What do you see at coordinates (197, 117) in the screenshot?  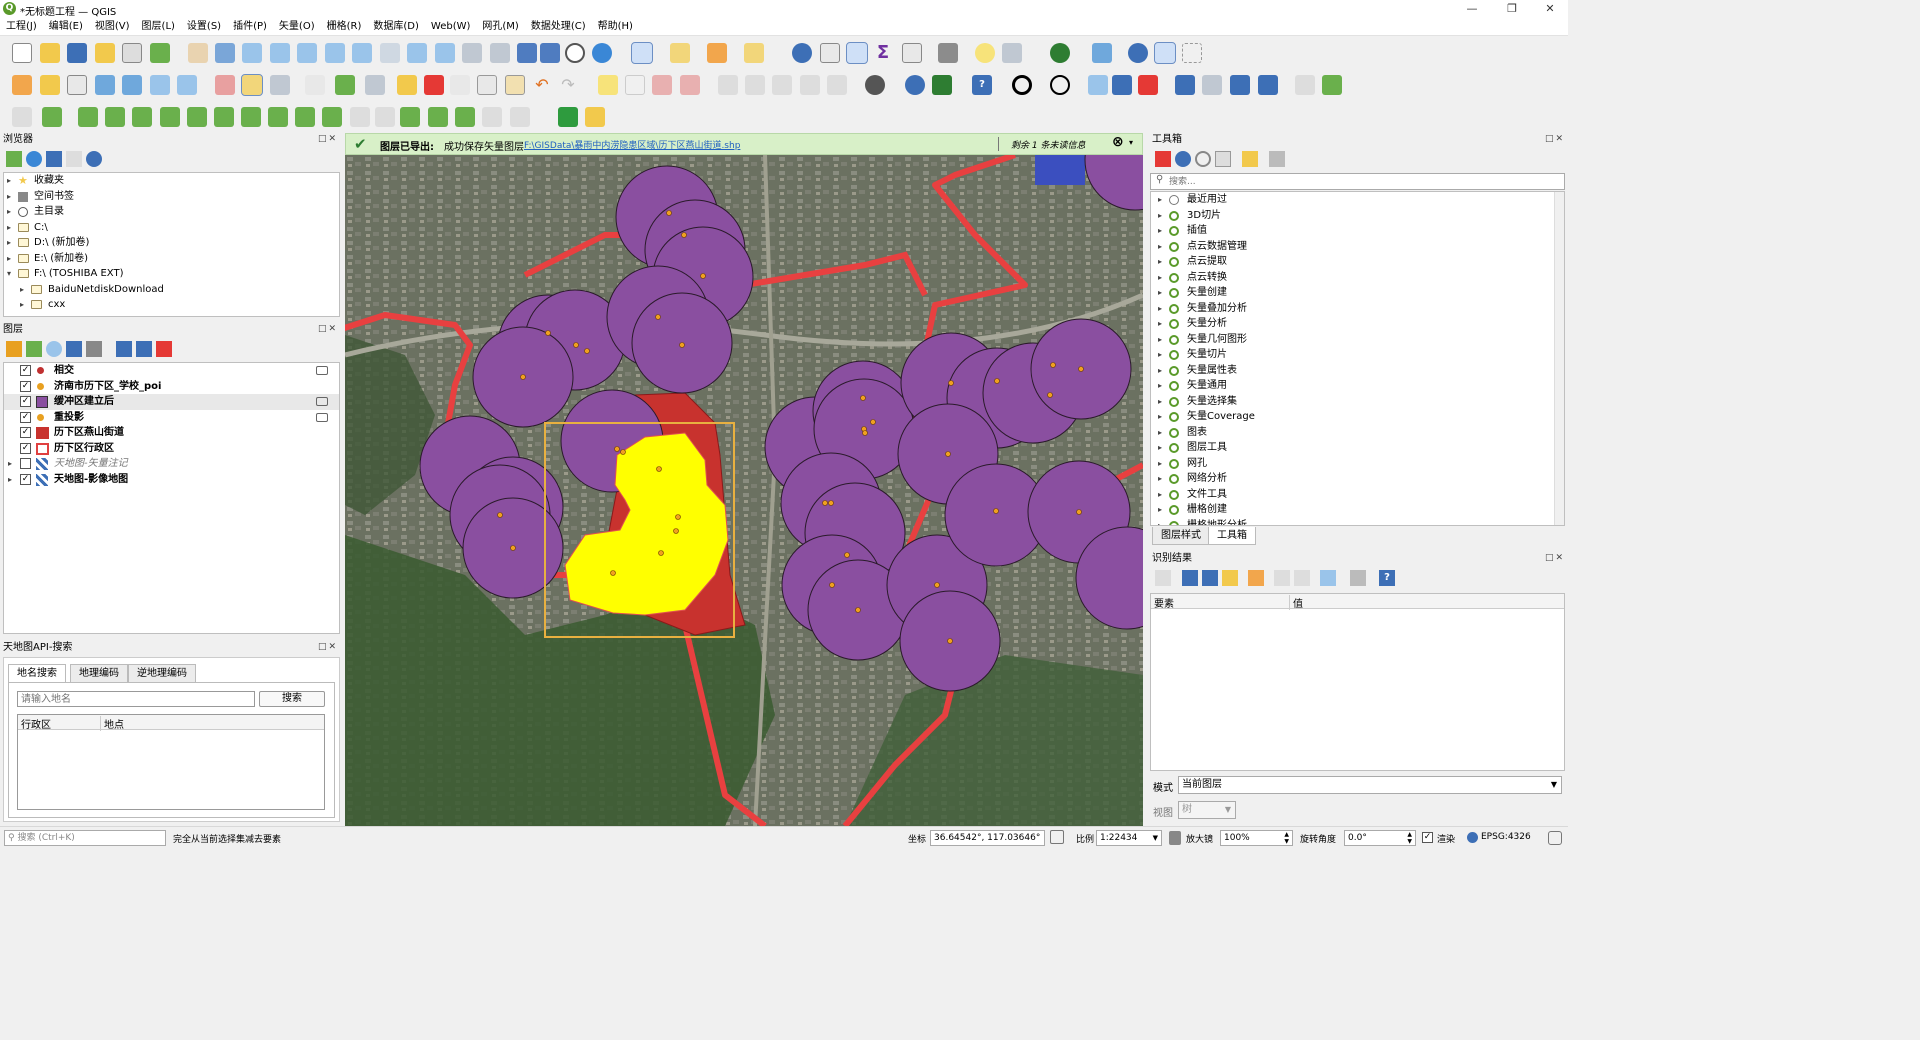 I see `reshape-icon` at bounding box center [197, 117].